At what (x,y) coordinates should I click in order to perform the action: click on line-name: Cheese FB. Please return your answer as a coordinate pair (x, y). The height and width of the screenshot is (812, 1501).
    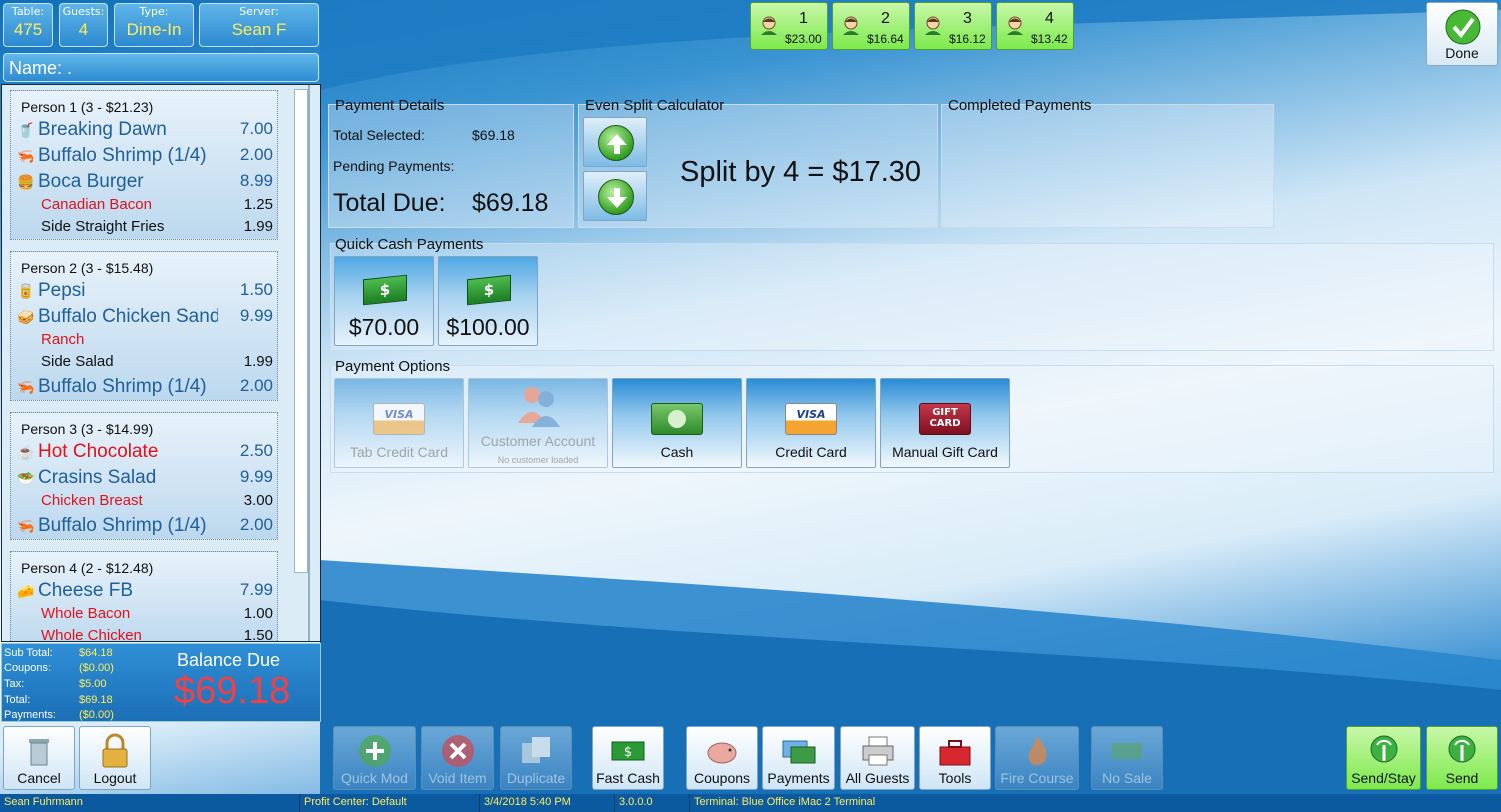
    Looking at the image, I should click on (86, 590).